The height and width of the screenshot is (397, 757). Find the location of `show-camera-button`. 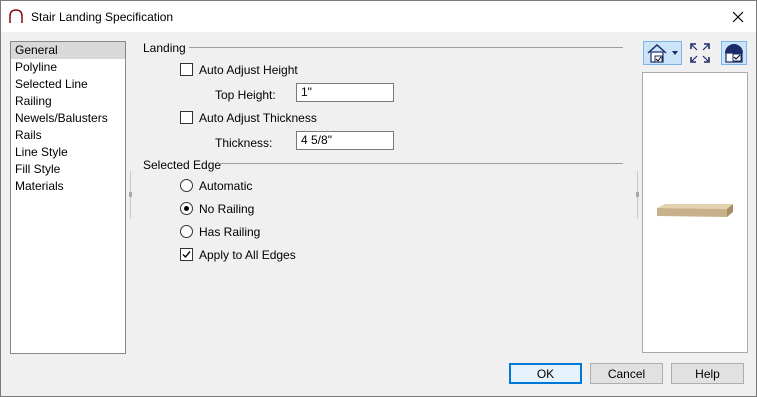

show-camera-button is located at coordinates (734, 53).